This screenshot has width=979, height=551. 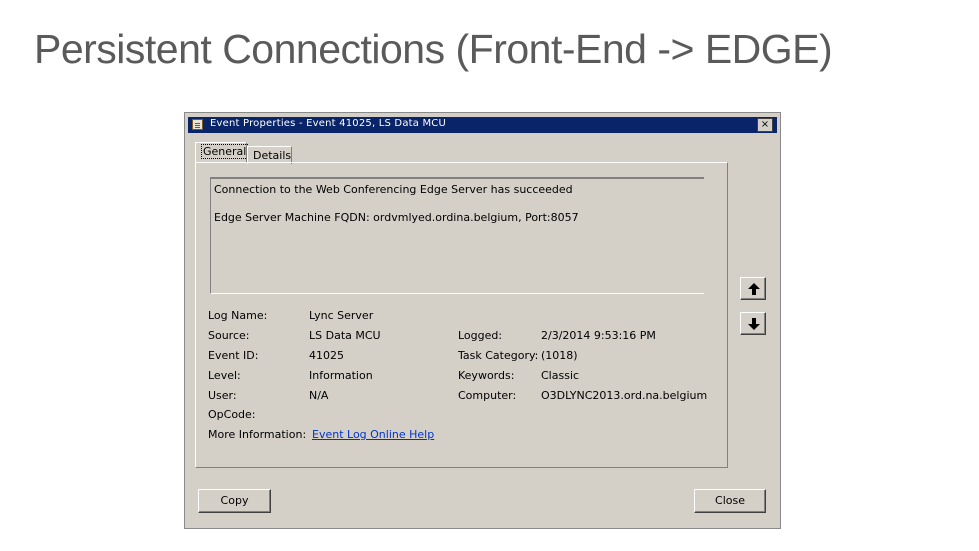 I want to click on event-id-label: Event ID:, so click(x=233, y=355).